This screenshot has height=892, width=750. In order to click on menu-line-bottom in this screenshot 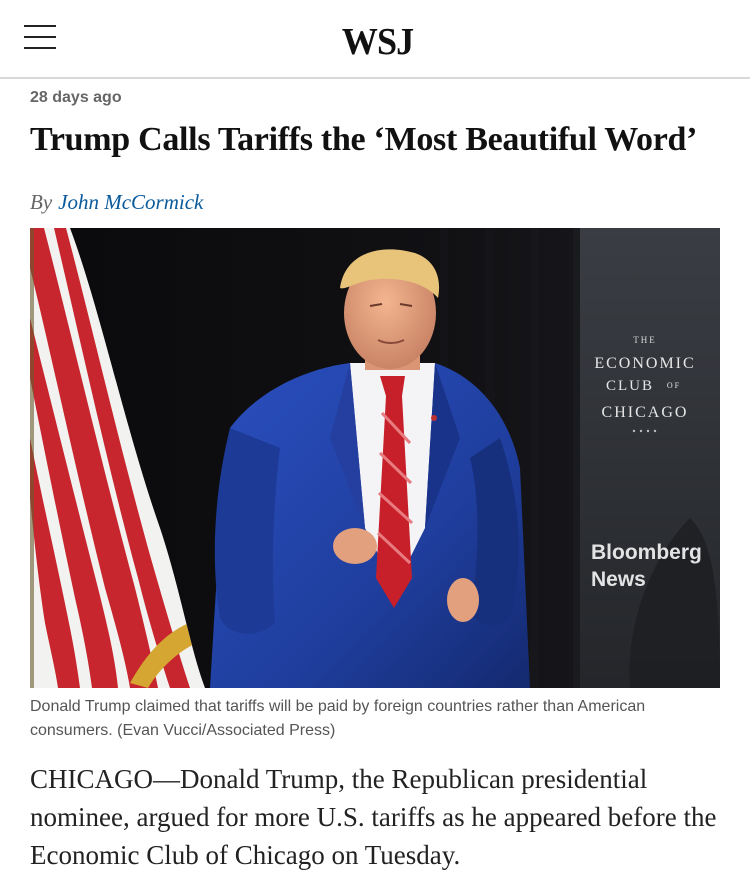, I will do `click(40, 48)`.